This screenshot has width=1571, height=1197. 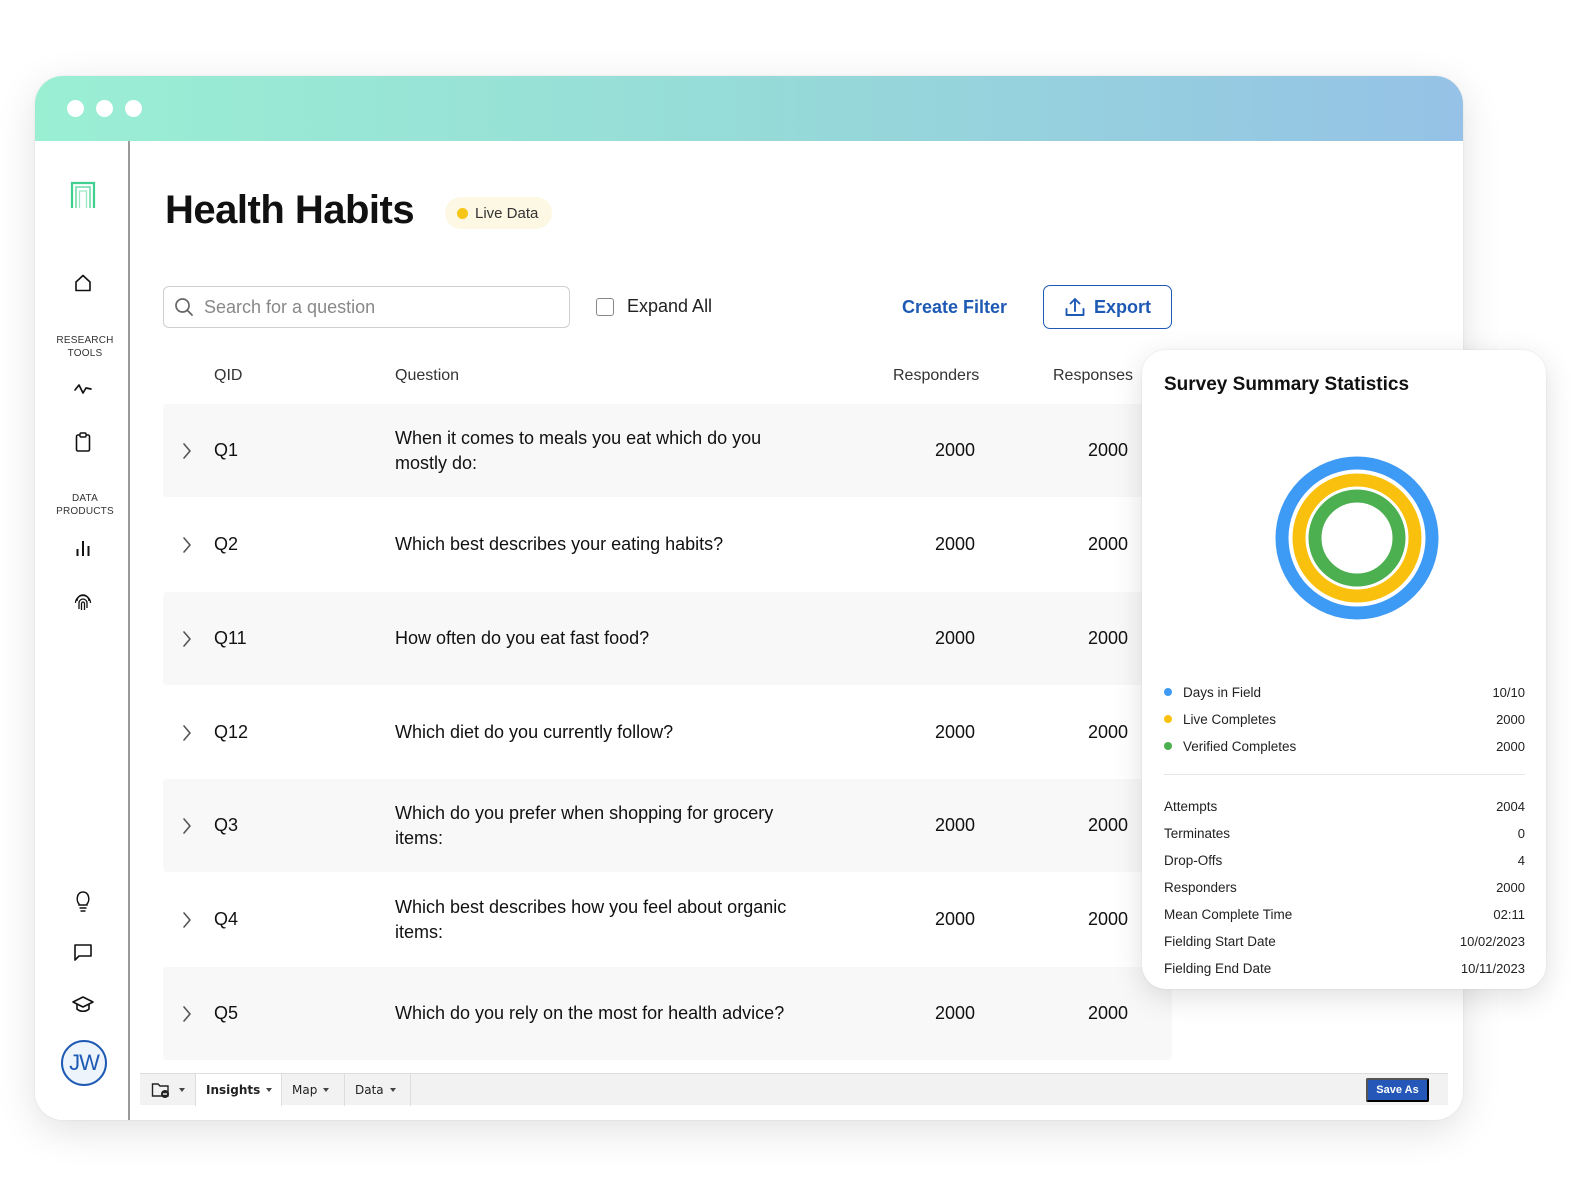 I want to click on search-icon, so click(x=184, y=307).